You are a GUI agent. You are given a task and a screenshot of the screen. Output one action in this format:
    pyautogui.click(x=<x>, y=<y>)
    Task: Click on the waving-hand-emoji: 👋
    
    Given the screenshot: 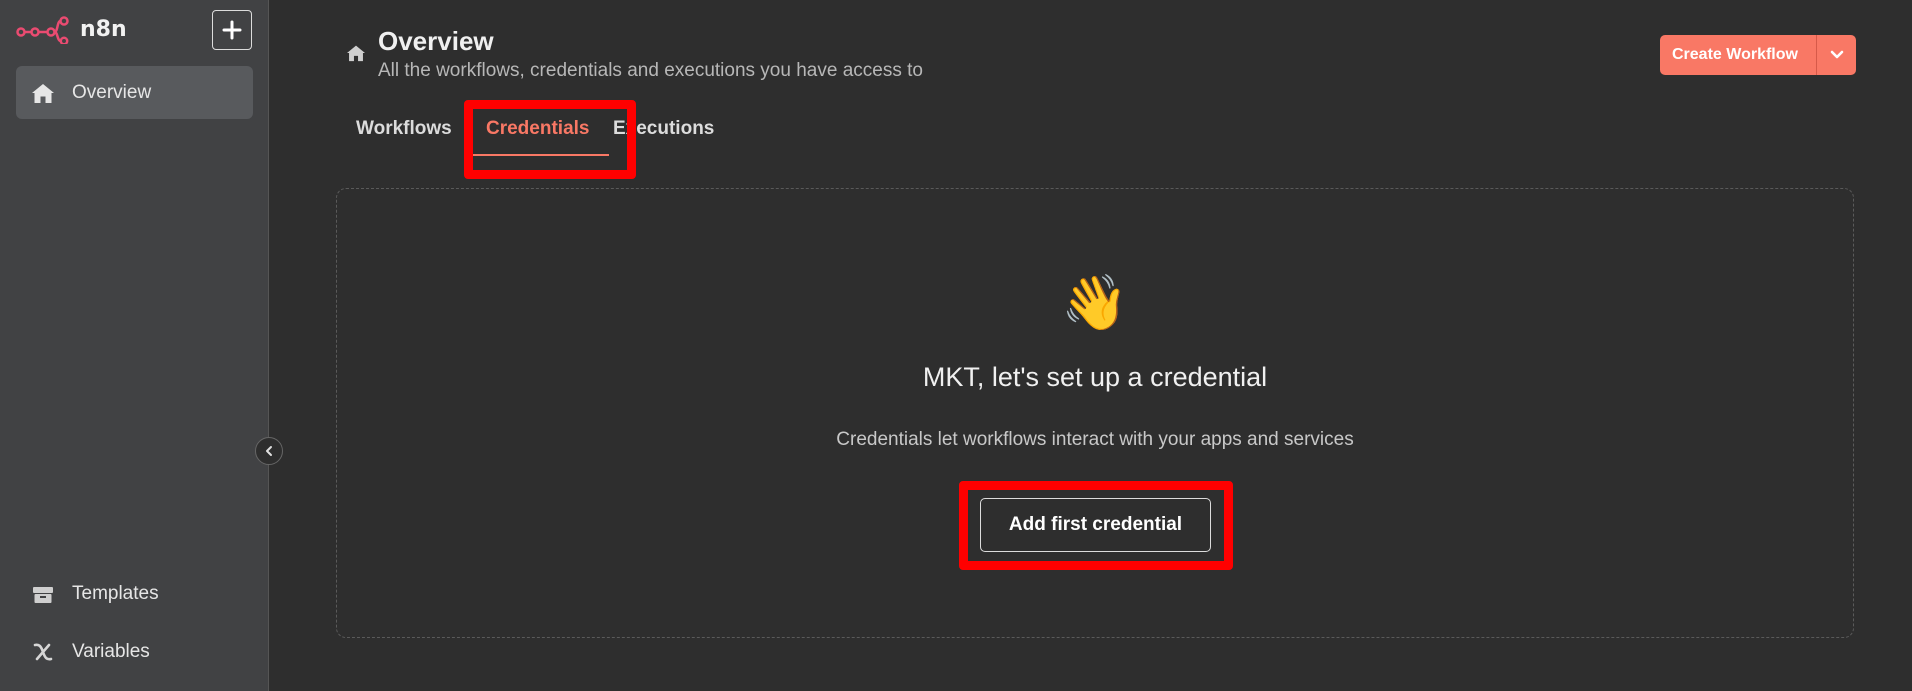 What is the action you would take?
    pyautogui.click(x=1095, y=303)
    